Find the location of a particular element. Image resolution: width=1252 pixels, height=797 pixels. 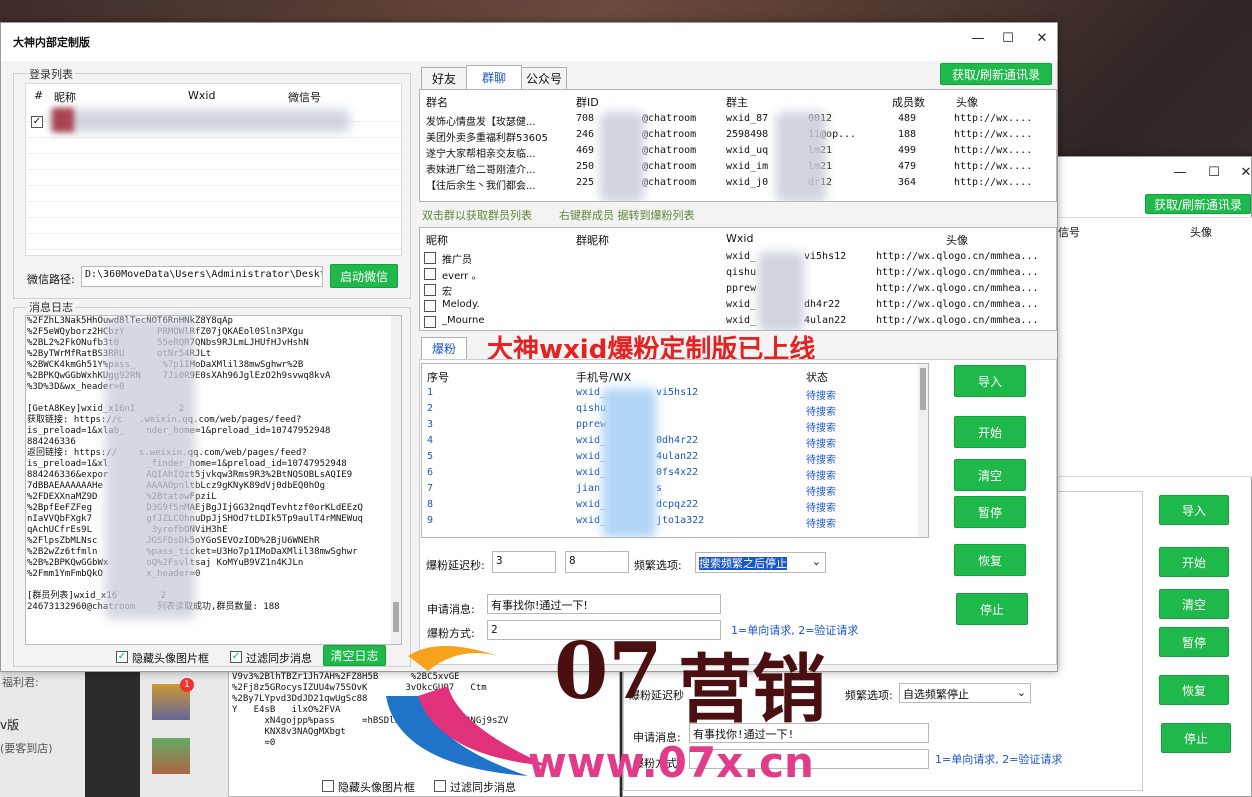

column-header: 群昵称 is located at coordinates (592, 240).